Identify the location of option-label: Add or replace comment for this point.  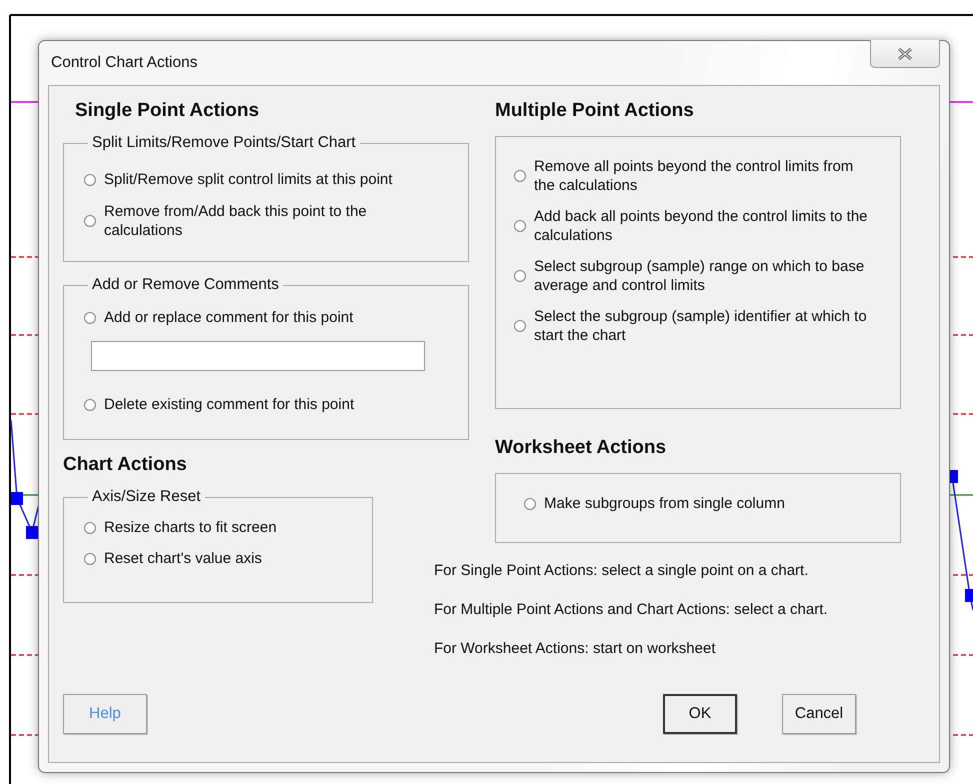
(229, 317).